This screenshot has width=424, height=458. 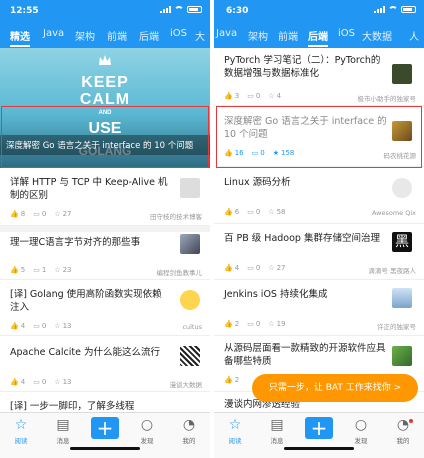 I want to click on home-indicator, so click(x=319, y=448).